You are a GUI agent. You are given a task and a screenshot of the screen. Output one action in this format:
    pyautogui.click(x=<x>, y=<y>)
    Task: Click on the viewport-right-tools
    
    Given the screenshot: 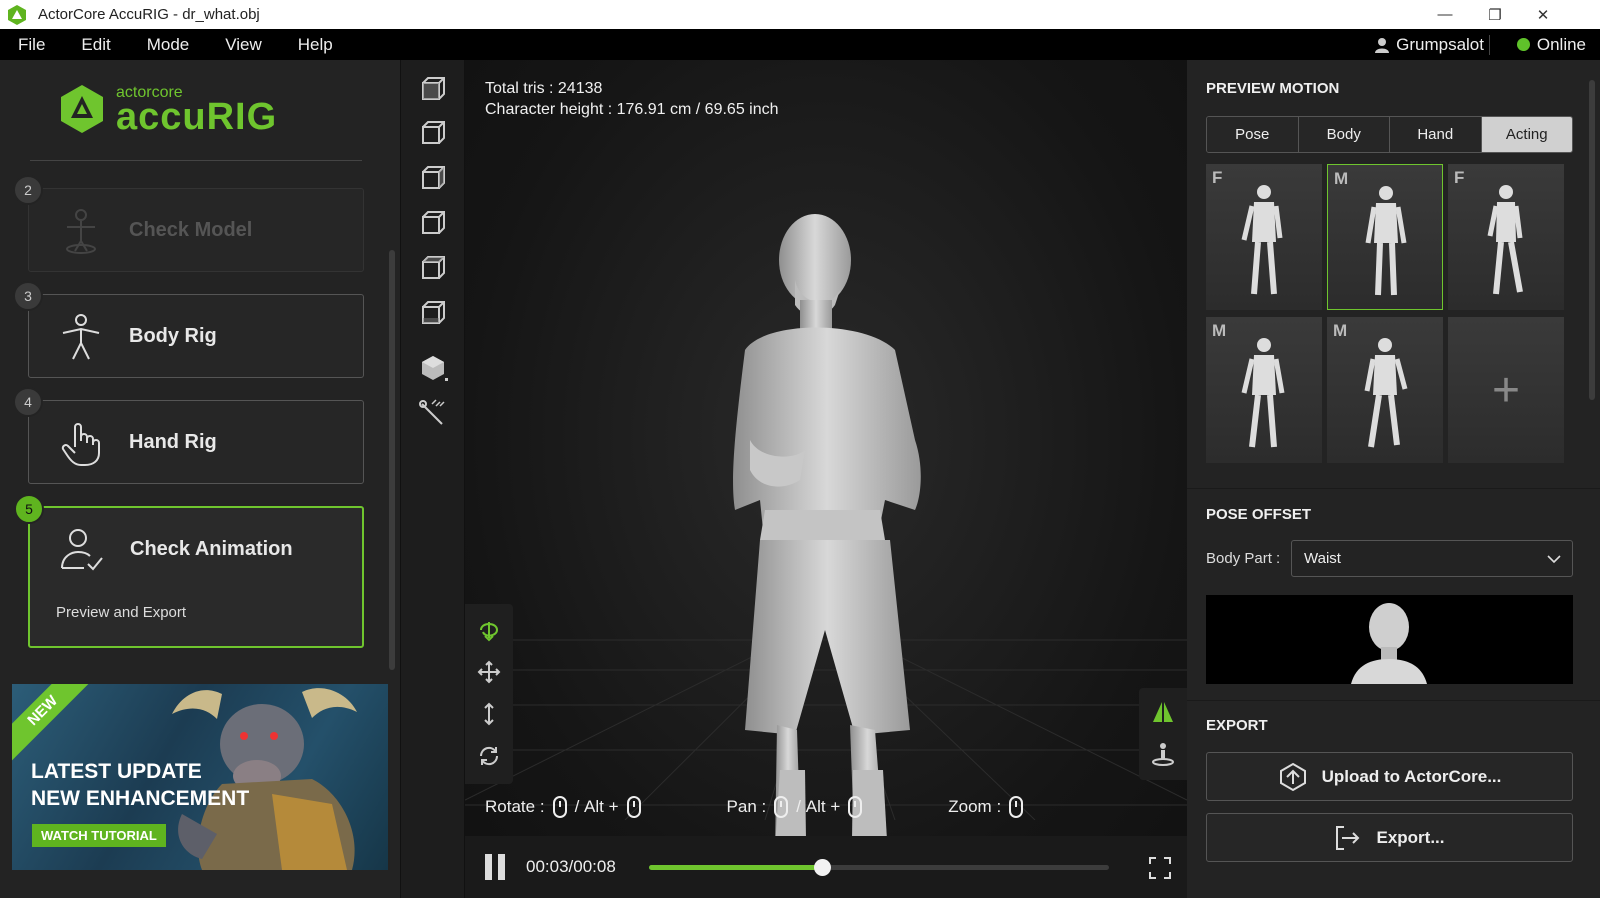 What is the action you would take?
    pyautogui.click(x=1163, y=734)
    